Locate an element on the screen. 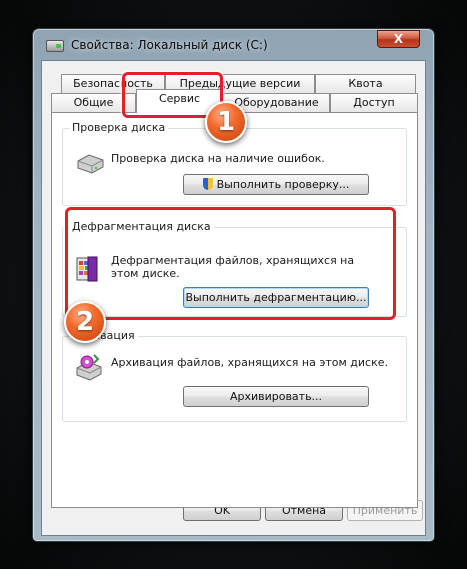 The width and height of the screenshot is (467, 569). window-title: Свойства: Локальный диск (C:) is located at coordinates (169, 45).